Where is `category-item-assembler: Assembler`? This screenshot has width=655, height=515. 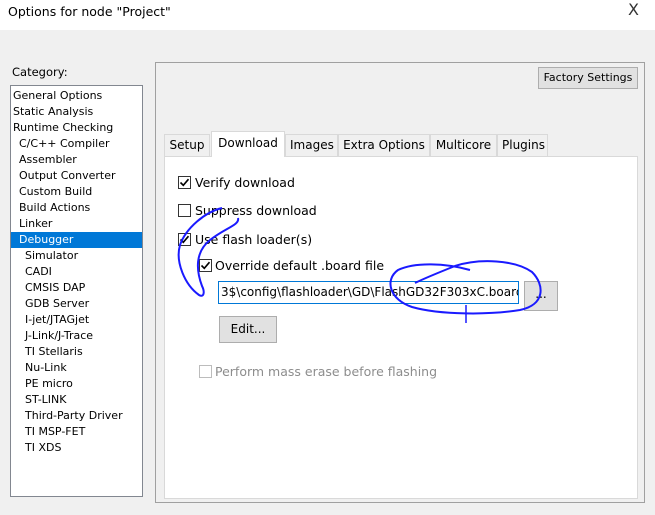 category-item-assembler: Assembler is located at coordinates (76, 160).